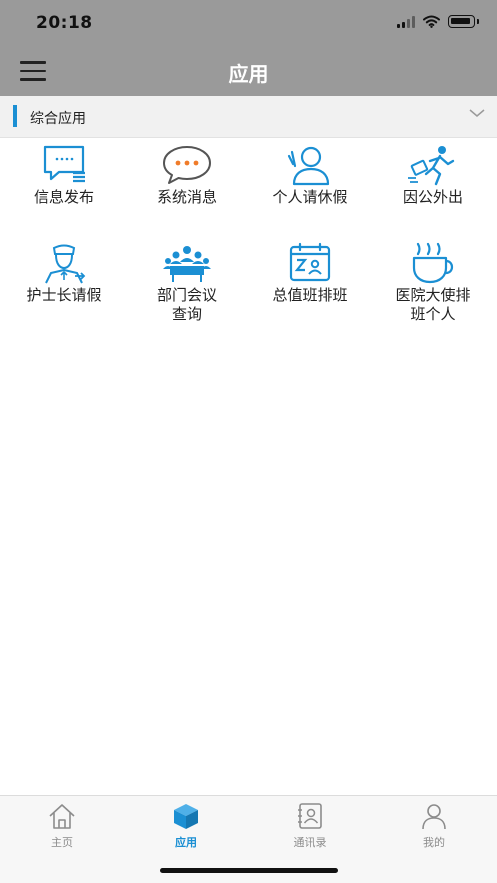 The height and width of the screenshot is (883, 497). What do you see at coordinates (63, 197) in the screenshot?
I see `app-label: 信息发布` at bounding box center [63, 197].